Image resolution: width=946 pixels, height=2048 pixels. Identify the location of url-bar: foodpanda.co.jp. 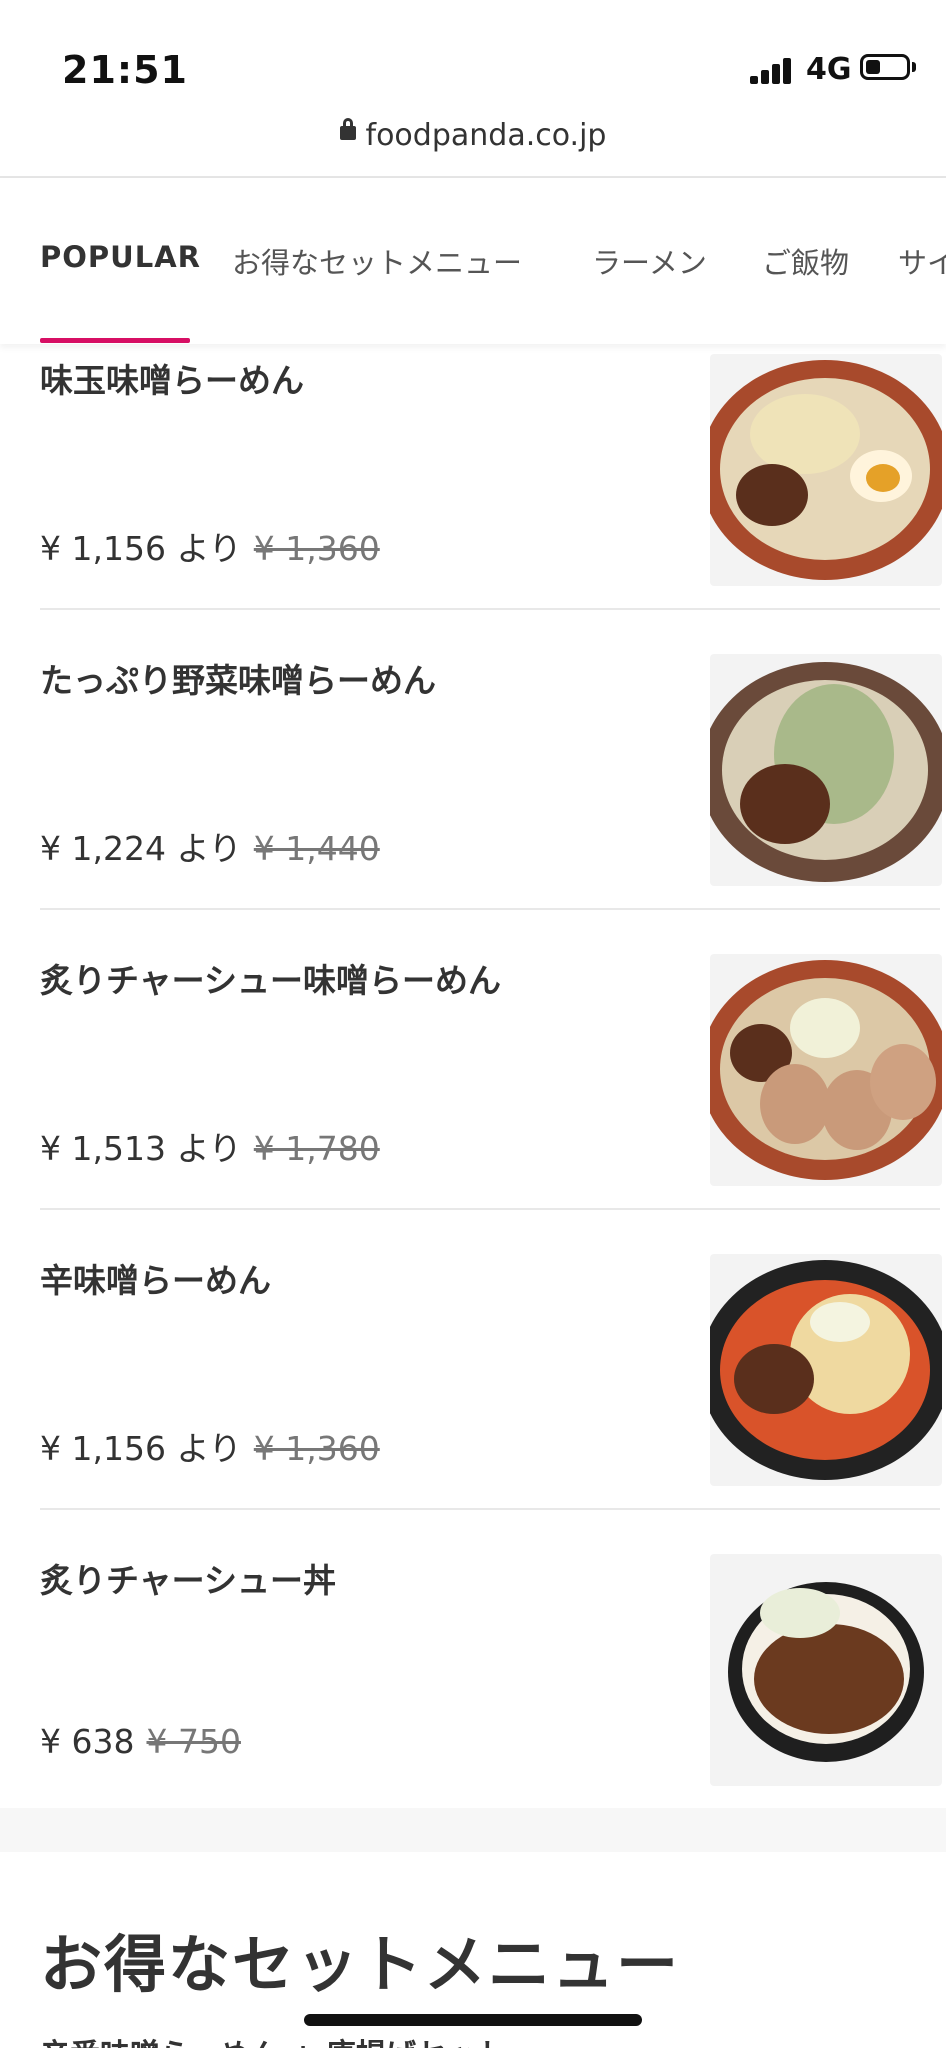
(473, 146).